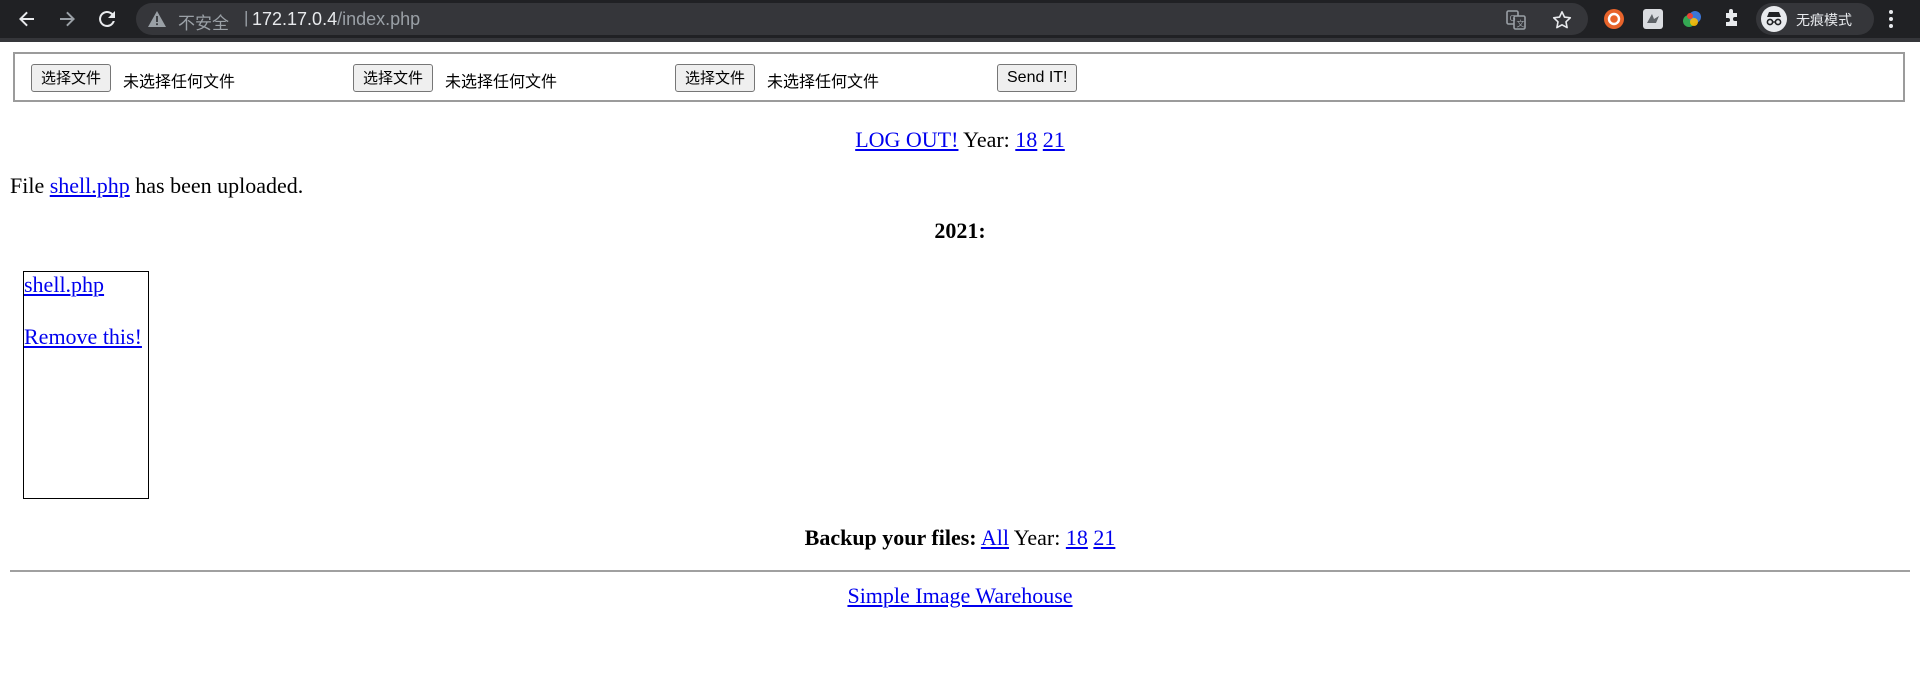 This screenshot has height=676, width=1920. What do you see at coordinates (960, 230) in the screenshot?
I see `year-heading: 2021:` at bounding box center [960, 230].